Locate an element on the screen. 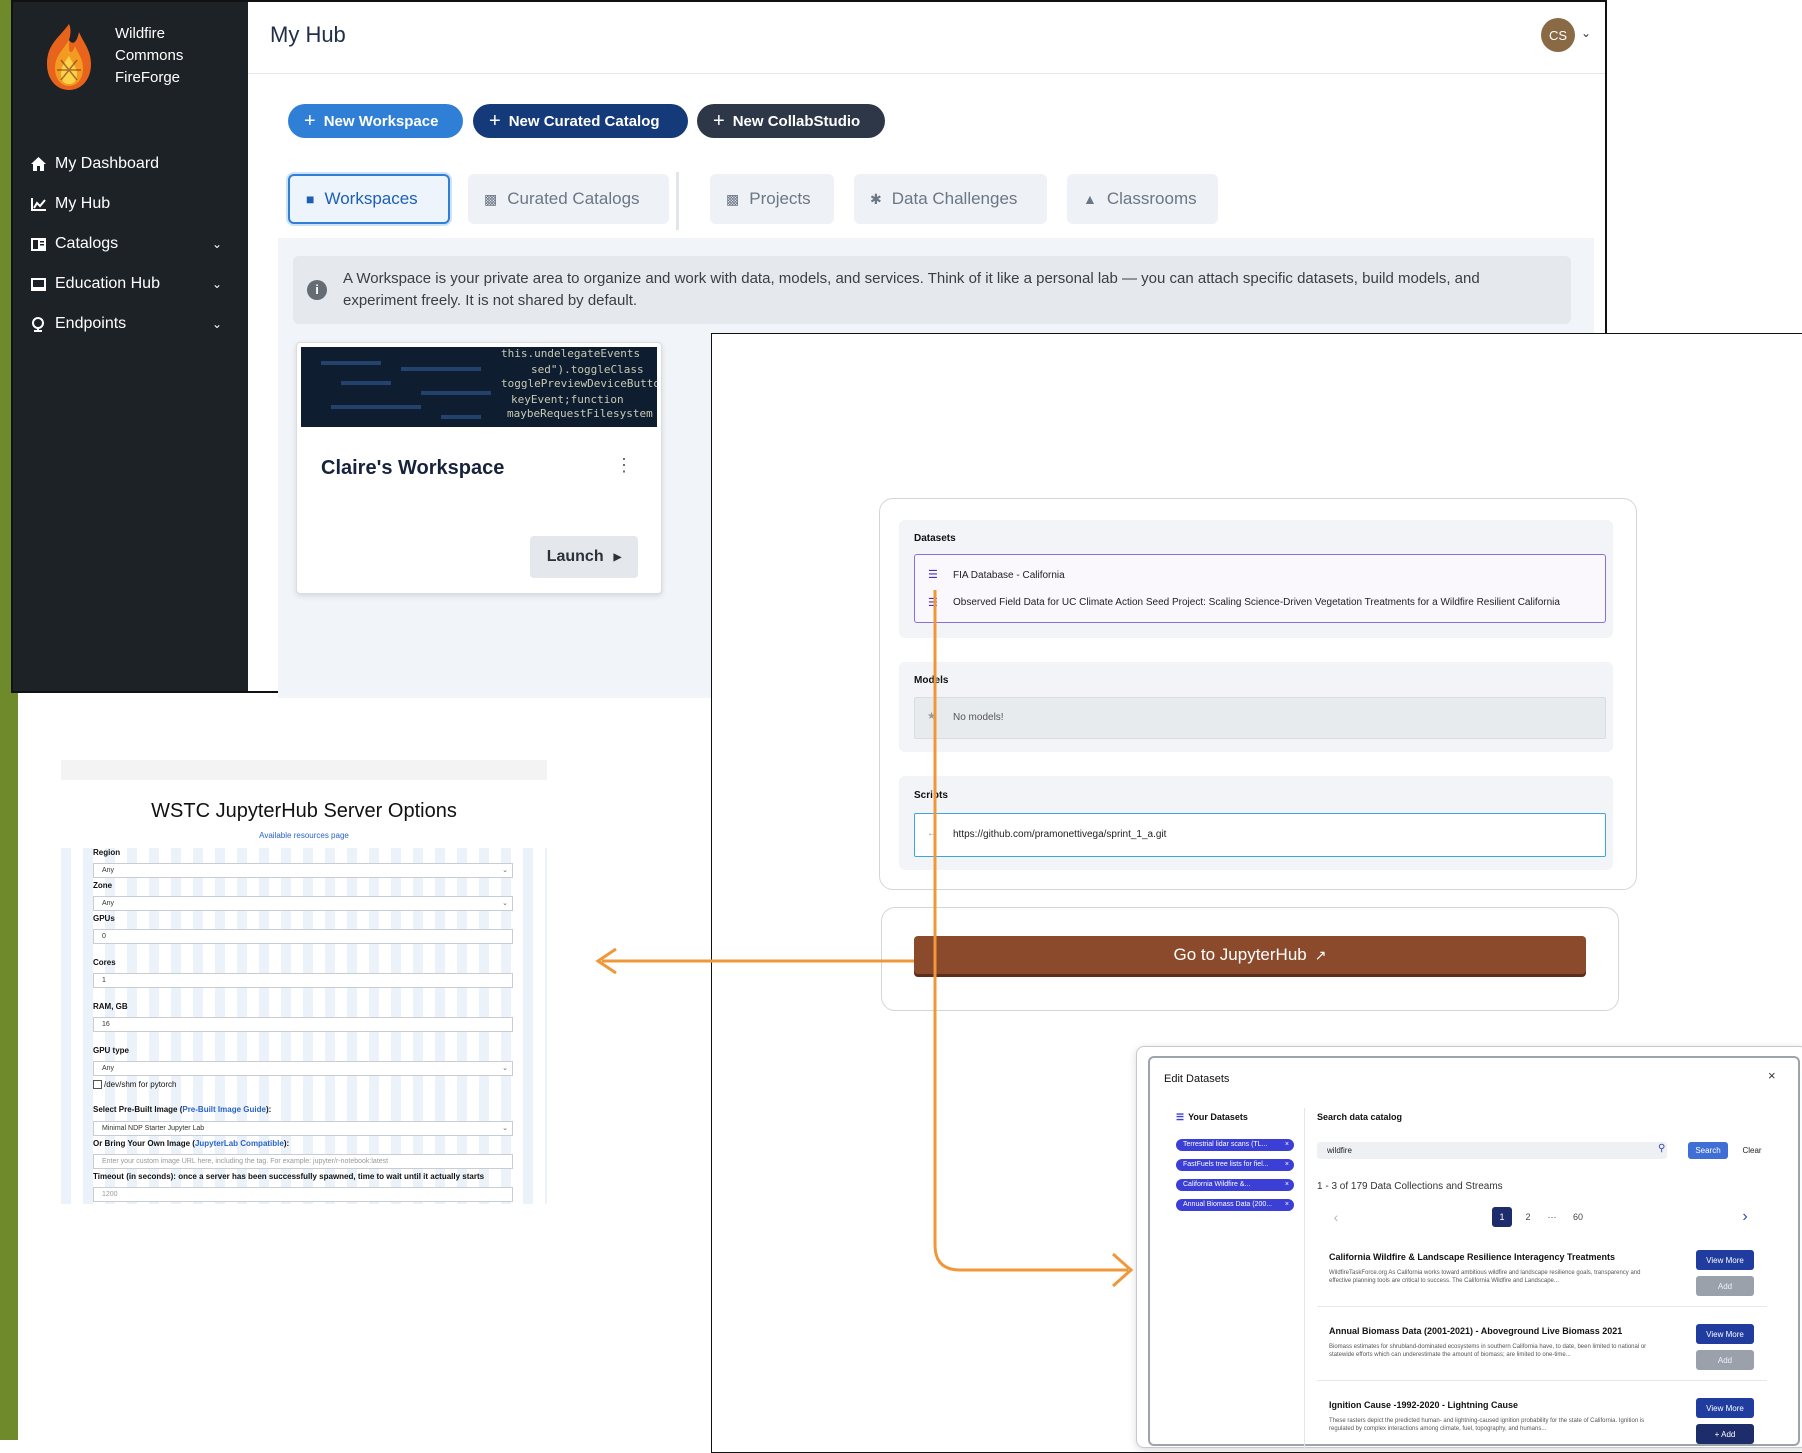 The height and width of the screenshot is (1453, 1802). image-select: Minimal NDP Starter Jupyter Lab ⌄ is located at coordinates (303, 1128).